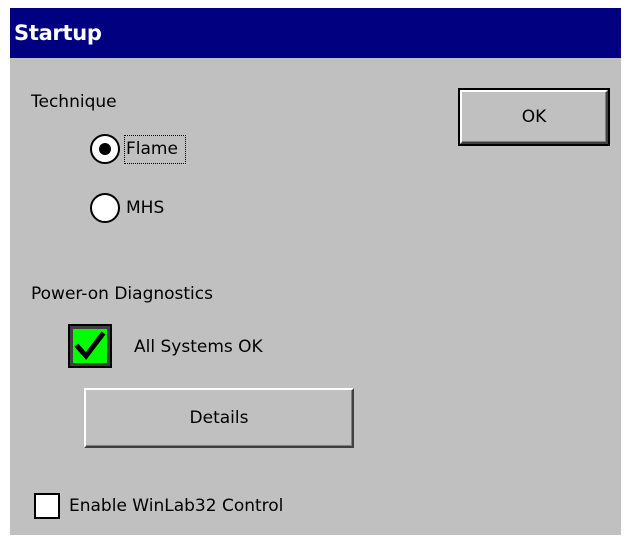 This screenshot has width=631, height=543. What do you see at coordinates (152, 149) in the screenshot?
I see `flame-label: Flame` at bounding box center [152, 149].